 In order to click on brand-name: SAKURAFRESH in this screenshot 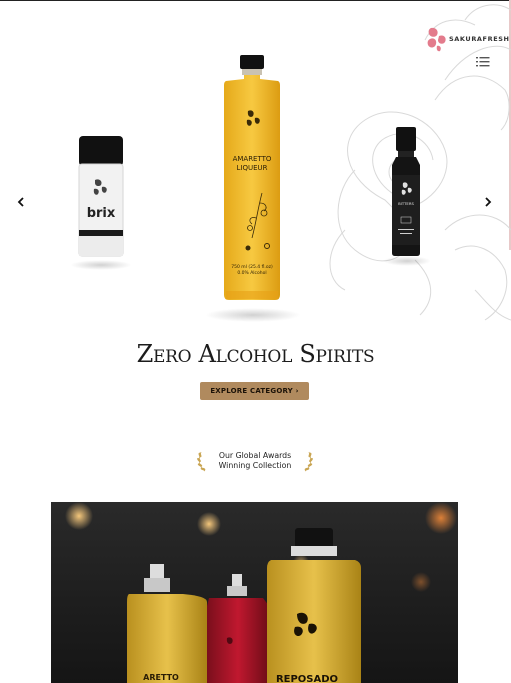, I will do `click(479, 39)`.